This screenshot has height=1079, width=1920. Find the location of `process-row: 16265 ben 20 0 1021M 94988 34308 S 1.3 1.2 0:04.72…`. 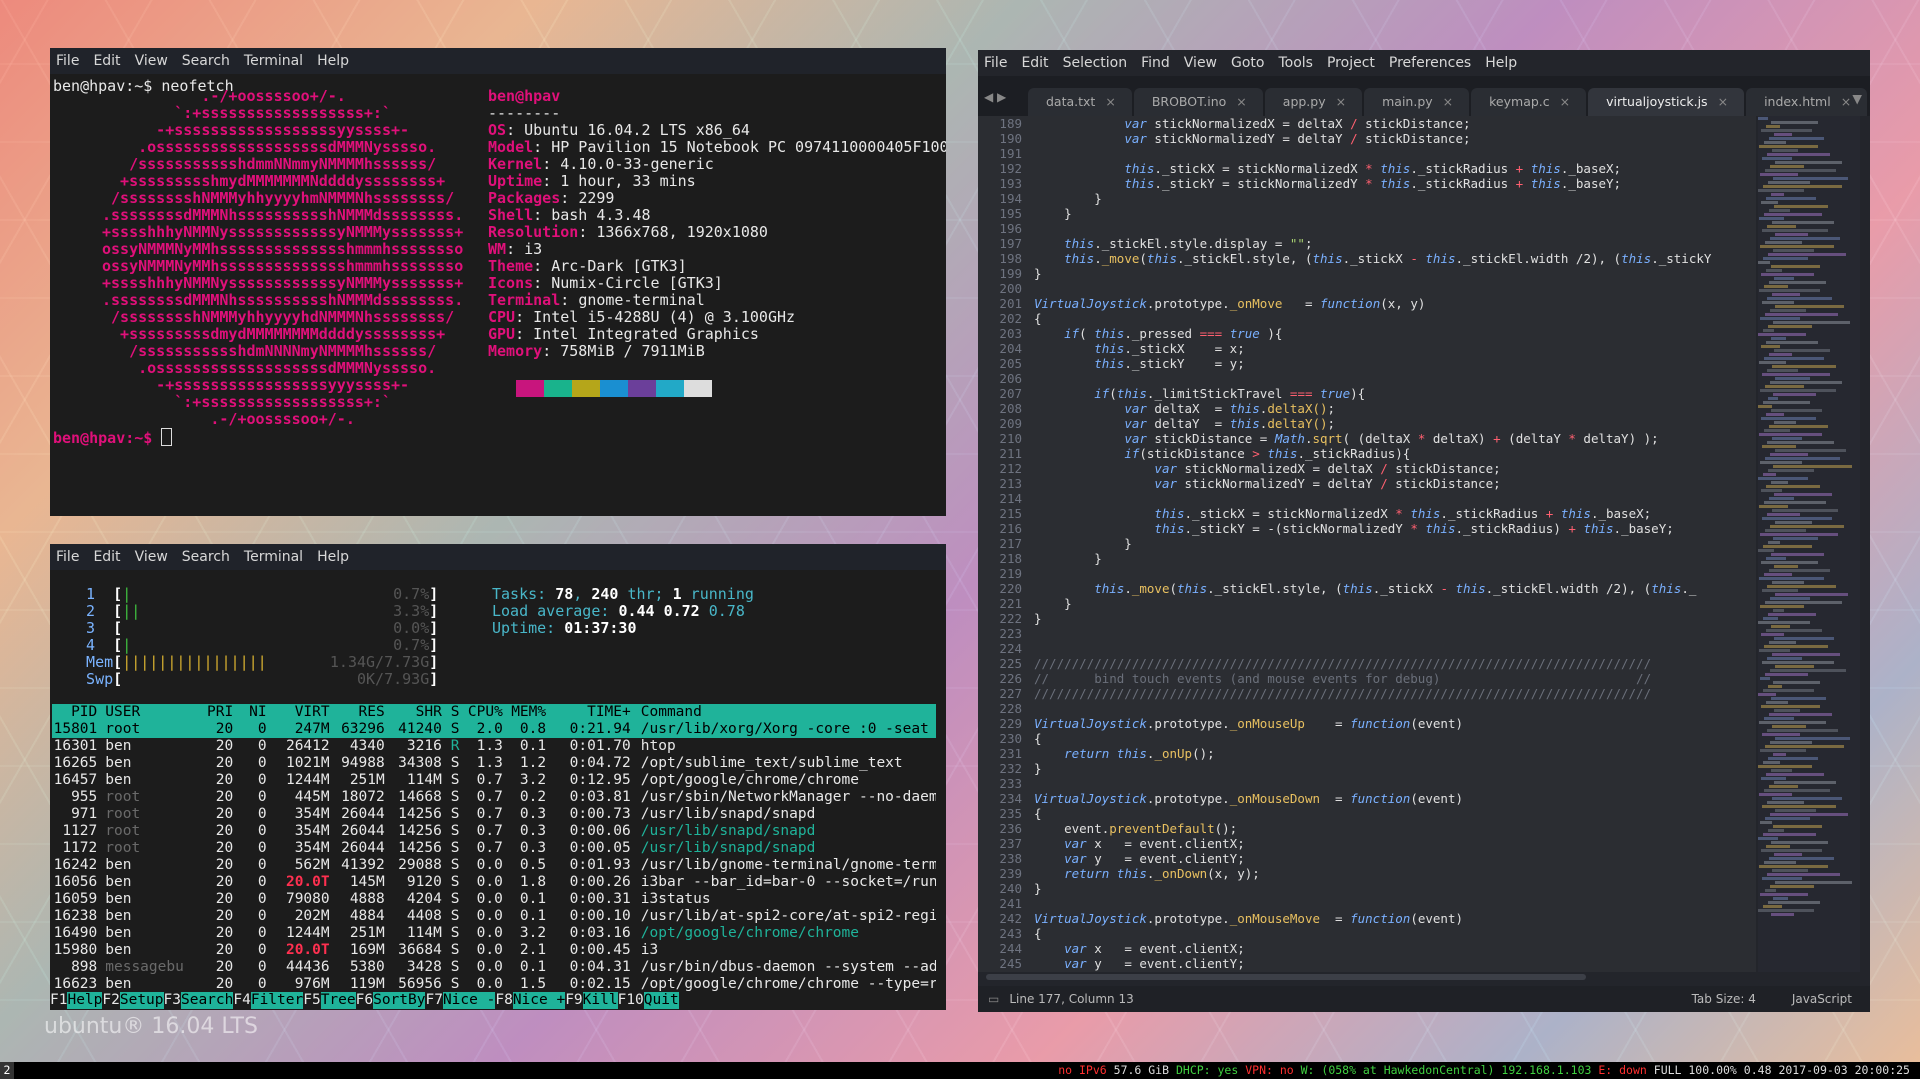

process-row: 16265 ben 20 0 1021M 94988 34308 S 1.3 1.2 0:04.72… is located at coordinates (494, 763).